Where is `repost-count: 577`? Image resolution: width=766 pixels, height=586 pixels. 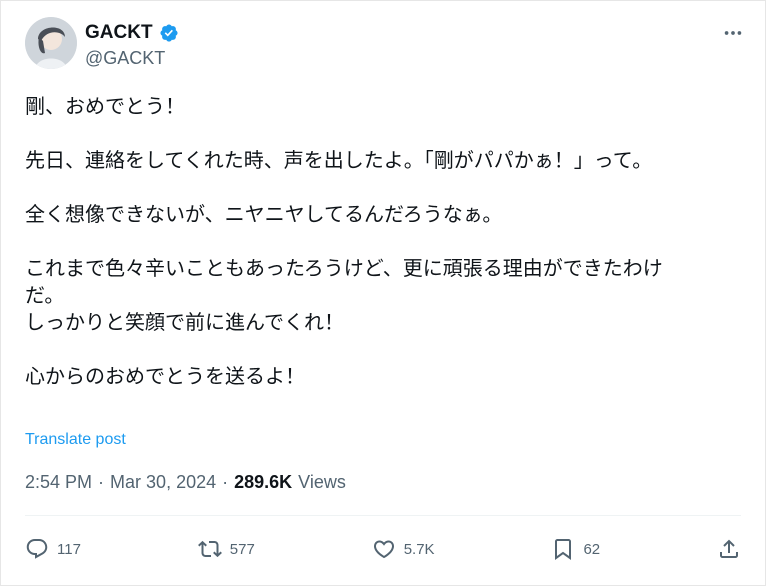
repost-count: 577 is located at coordinates (242, 549).